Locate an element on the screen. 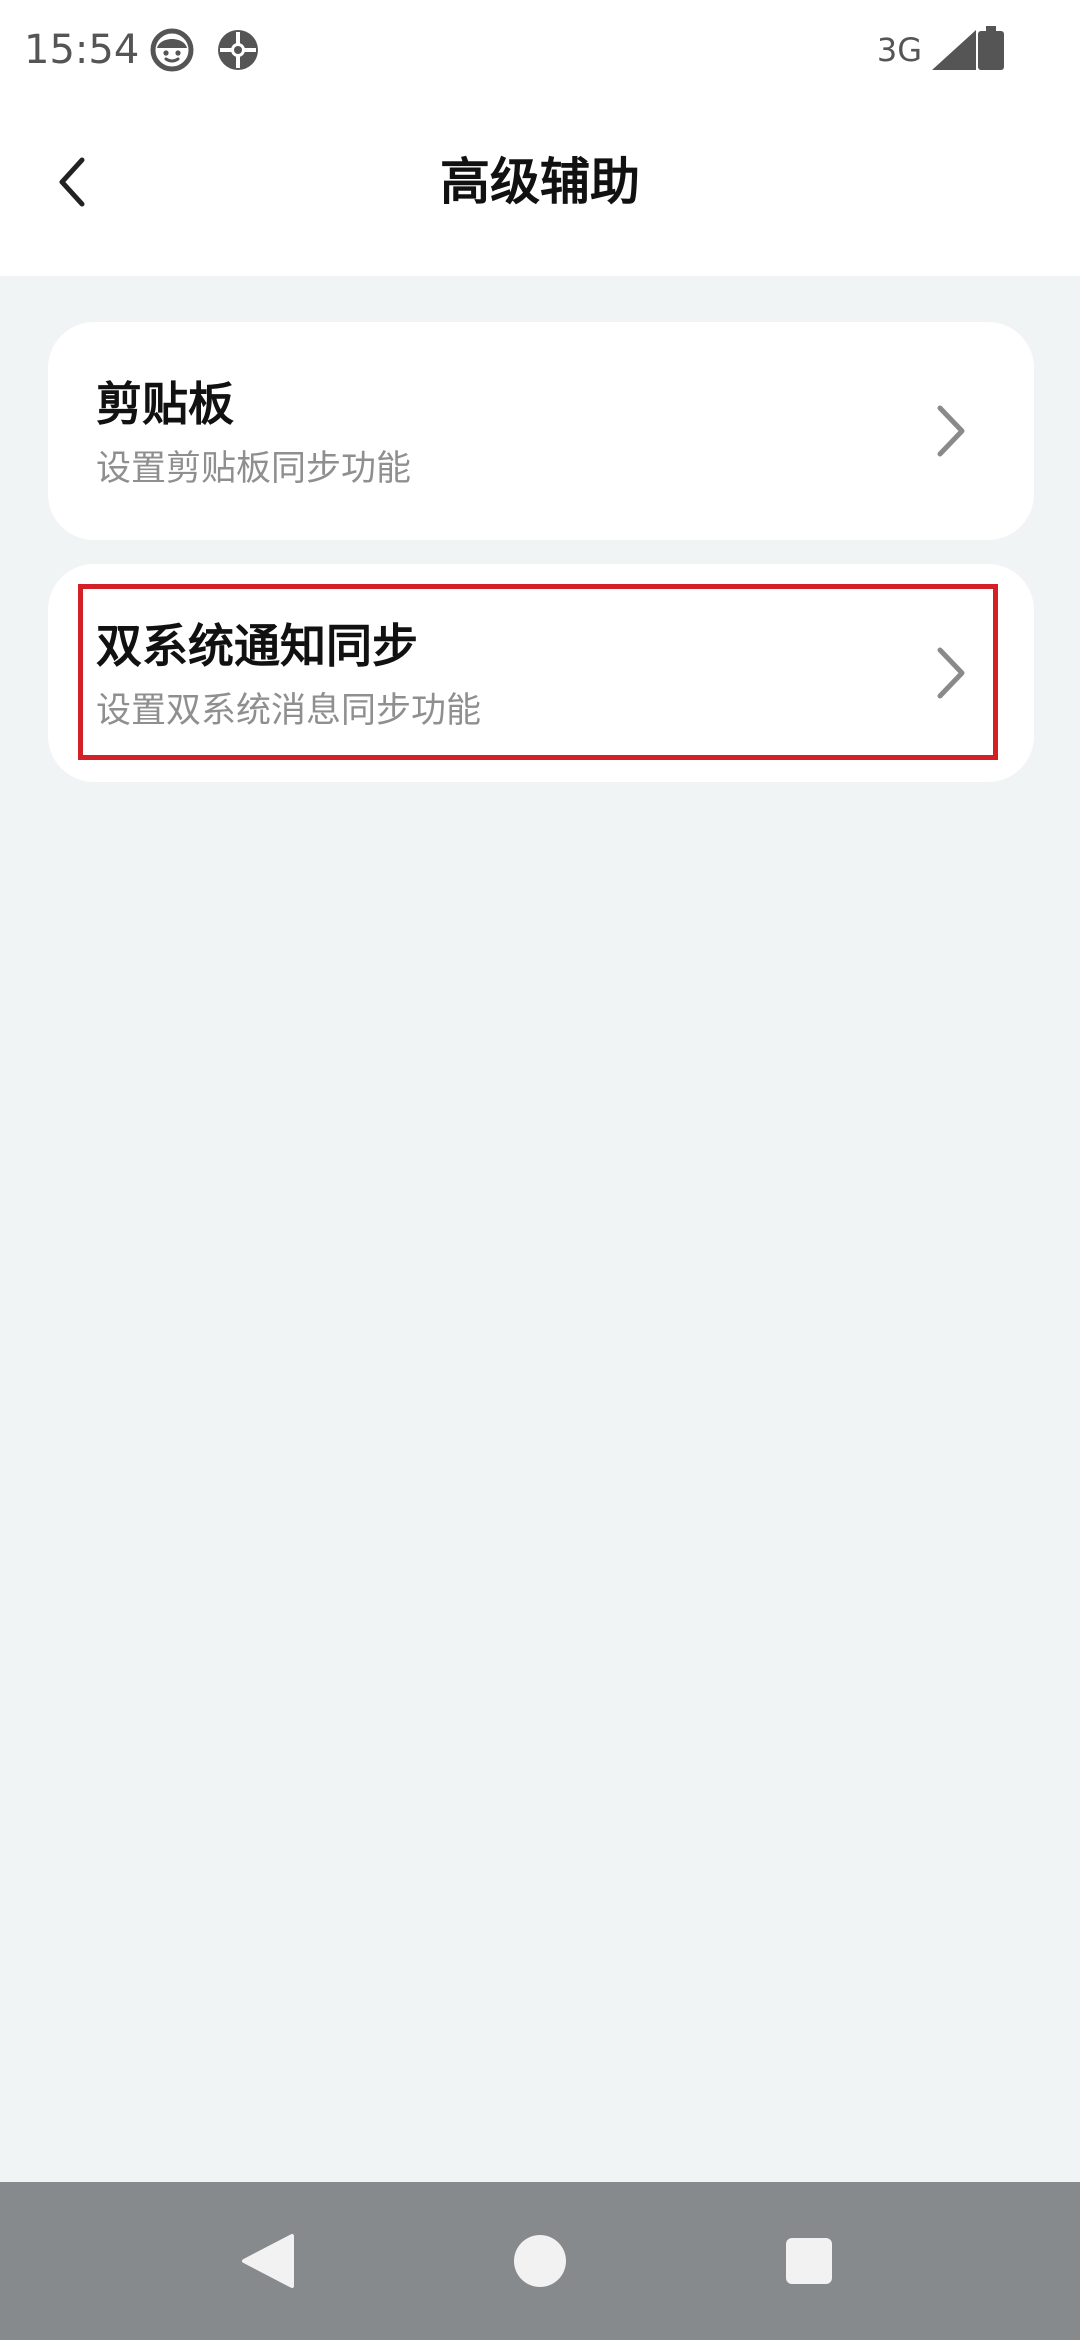 The width and height of the screenshot is (1080, 2340). header: 高级辅助 is located at coordinates (540, 188).